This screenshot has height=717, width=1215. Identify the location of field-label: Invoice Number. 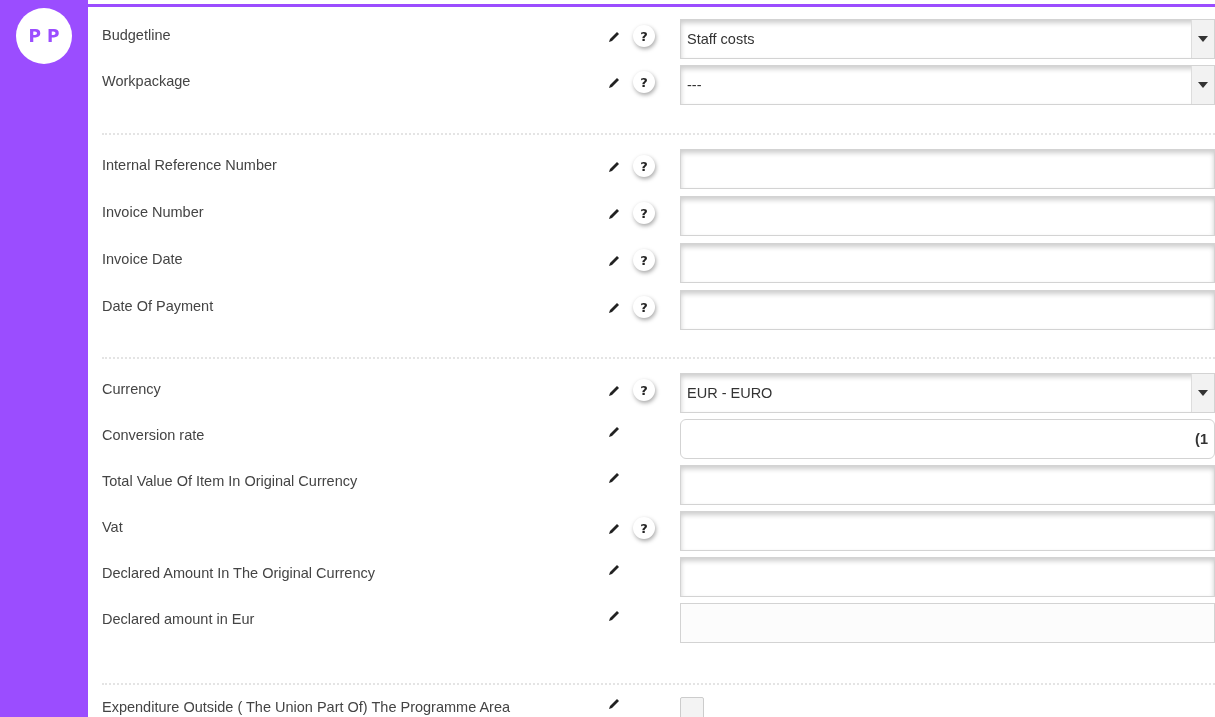
(153, 211).